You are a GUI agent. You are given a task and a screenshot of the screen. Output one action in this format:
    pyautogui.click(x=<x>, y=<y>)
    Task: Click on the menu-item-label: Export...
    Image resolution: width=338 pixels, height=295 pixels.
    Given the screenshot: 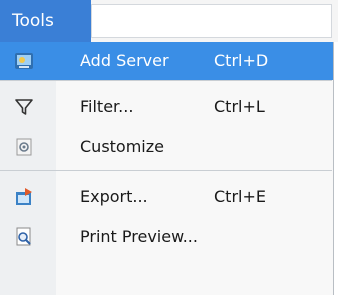 What is the action you would take?
    pyautogui.click(x=114, y=196)
    